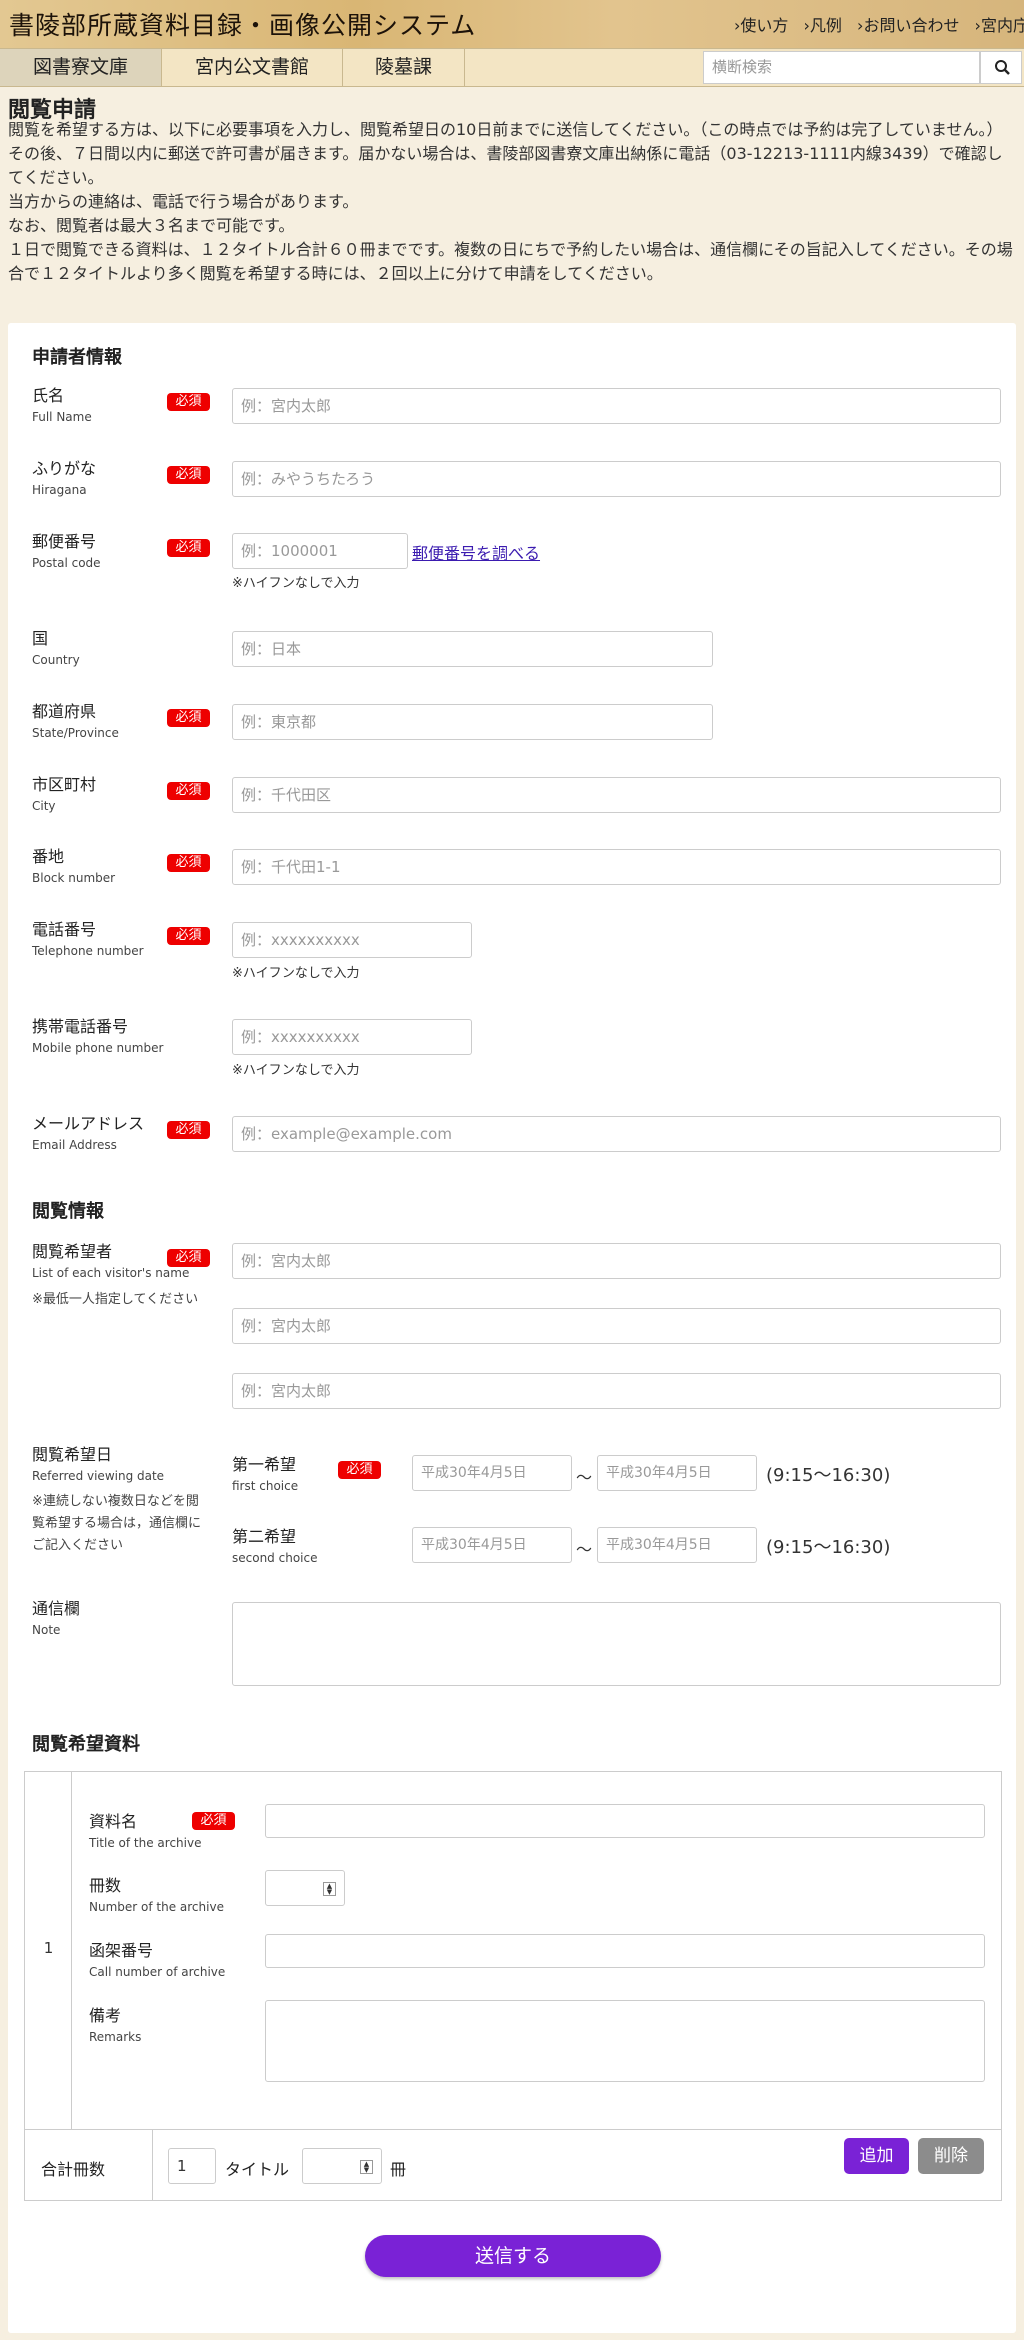  What do you see at coordinates (88, 951) in the screenshot?
I see `phone-sublabel: Telephone number` at bounding box center [88, 951].